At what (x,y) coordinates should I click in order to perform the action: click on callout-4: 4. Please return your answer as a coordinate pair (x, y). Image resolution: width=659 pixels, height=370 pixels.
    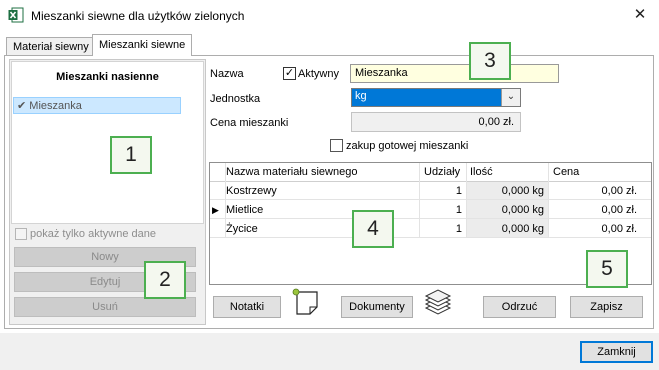
    Looking at the image, I should click on (373, 229).